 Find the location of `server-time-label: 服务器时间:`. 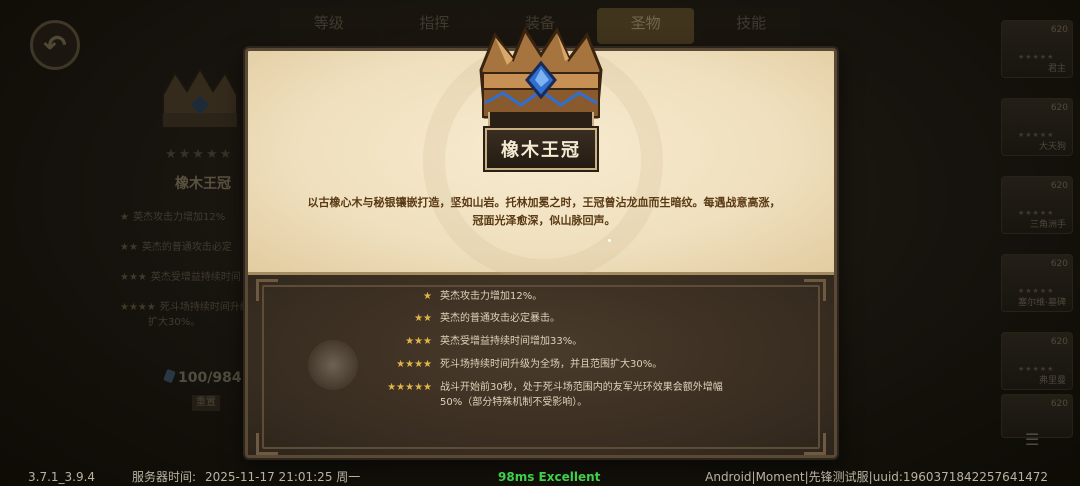

server-time-label: 服务器时间: is located at coordinates (164, 477).